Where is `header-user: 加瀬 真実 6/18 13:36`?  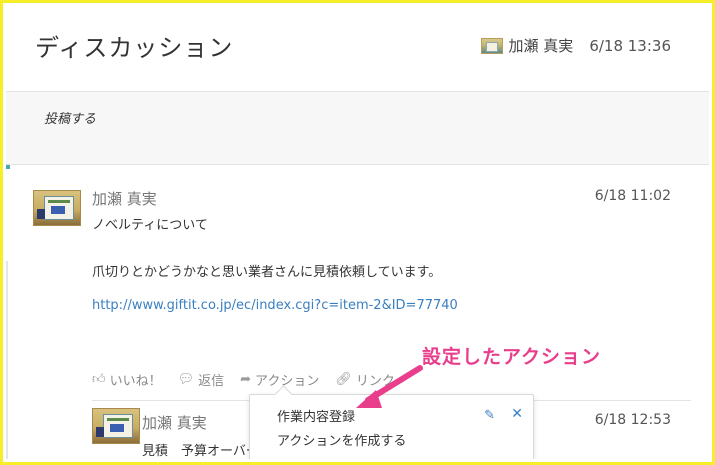 header-user: 加瀬 真実 6/18 13:36 is located at coordinates (575, 45).